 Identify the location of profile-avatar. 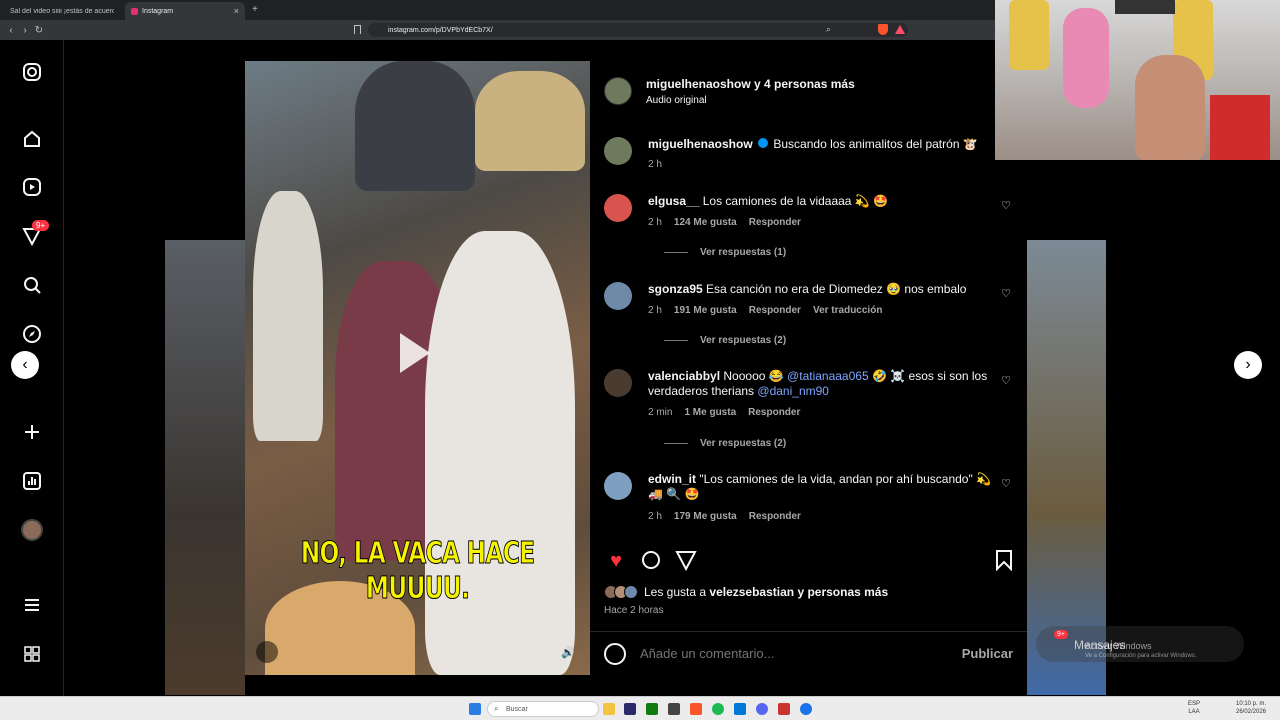
(32, 530).